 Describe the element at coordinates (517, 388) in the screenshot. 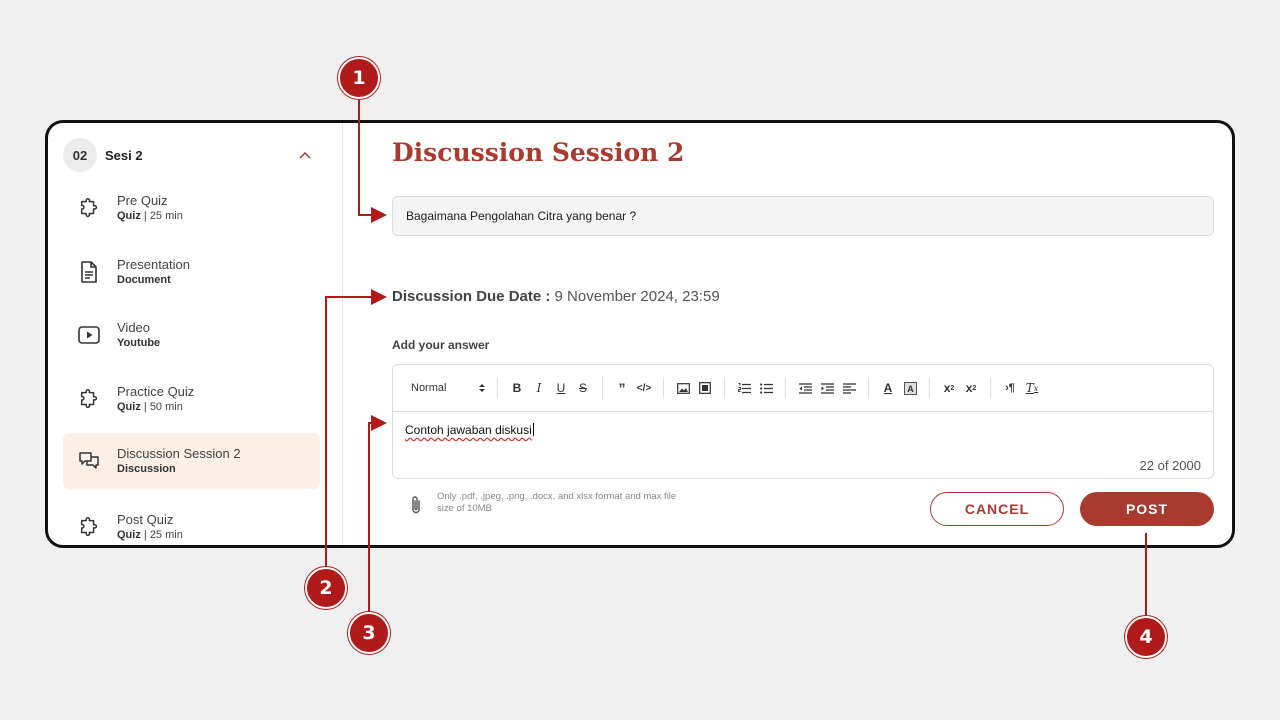

I see `bold-icon: B` at that location.